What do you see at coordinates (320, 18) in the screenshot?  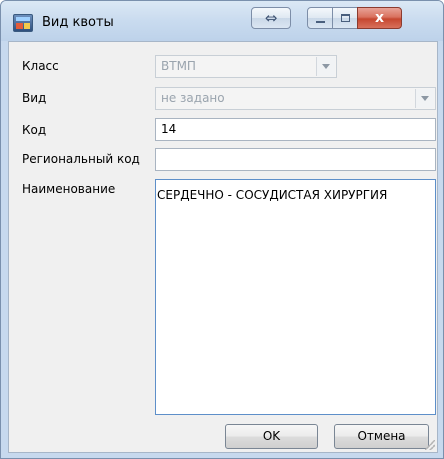 I see `minimize-button` at bounding box center [320, 18].